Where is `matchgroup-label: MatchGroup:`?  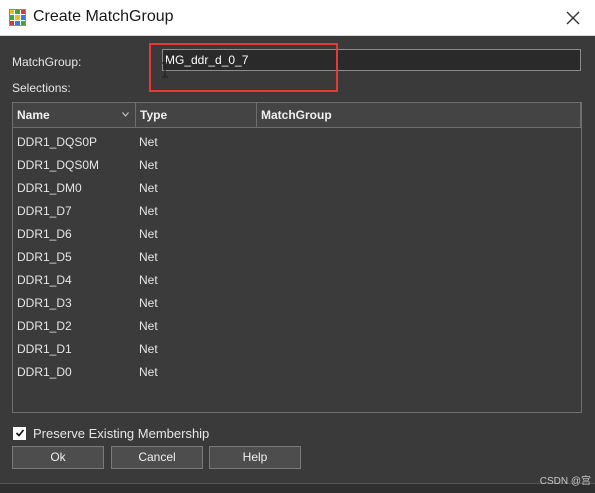 matchgroup-label: MatchGroup: is located at coordinates (47, 62).